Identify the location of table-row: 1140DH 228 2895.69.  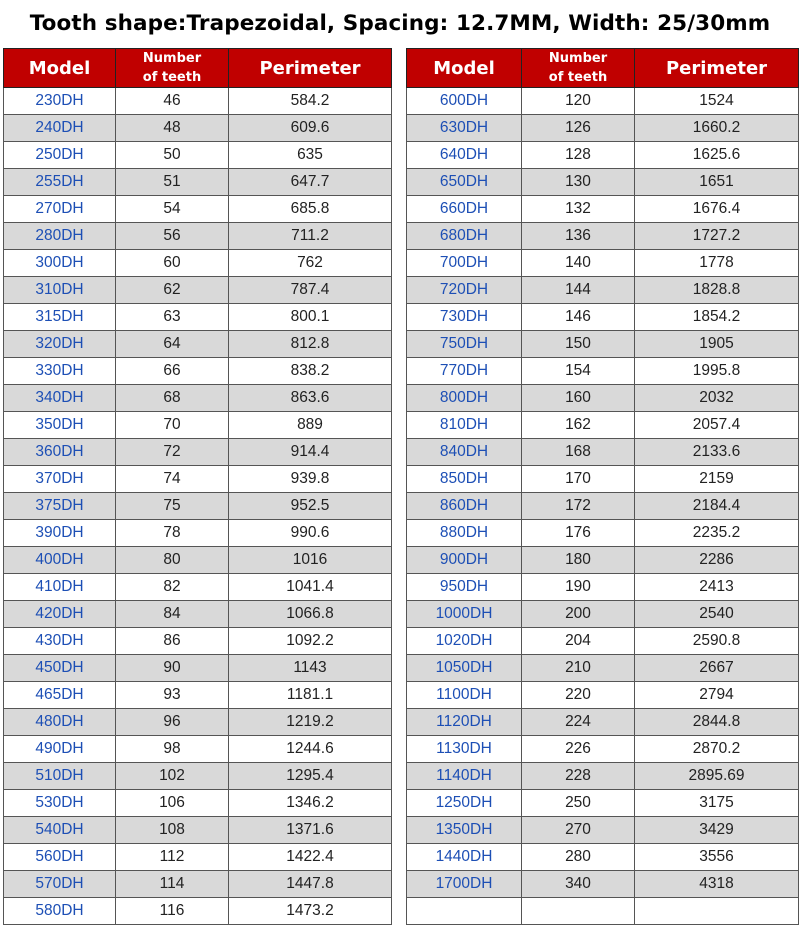
(602, 776).